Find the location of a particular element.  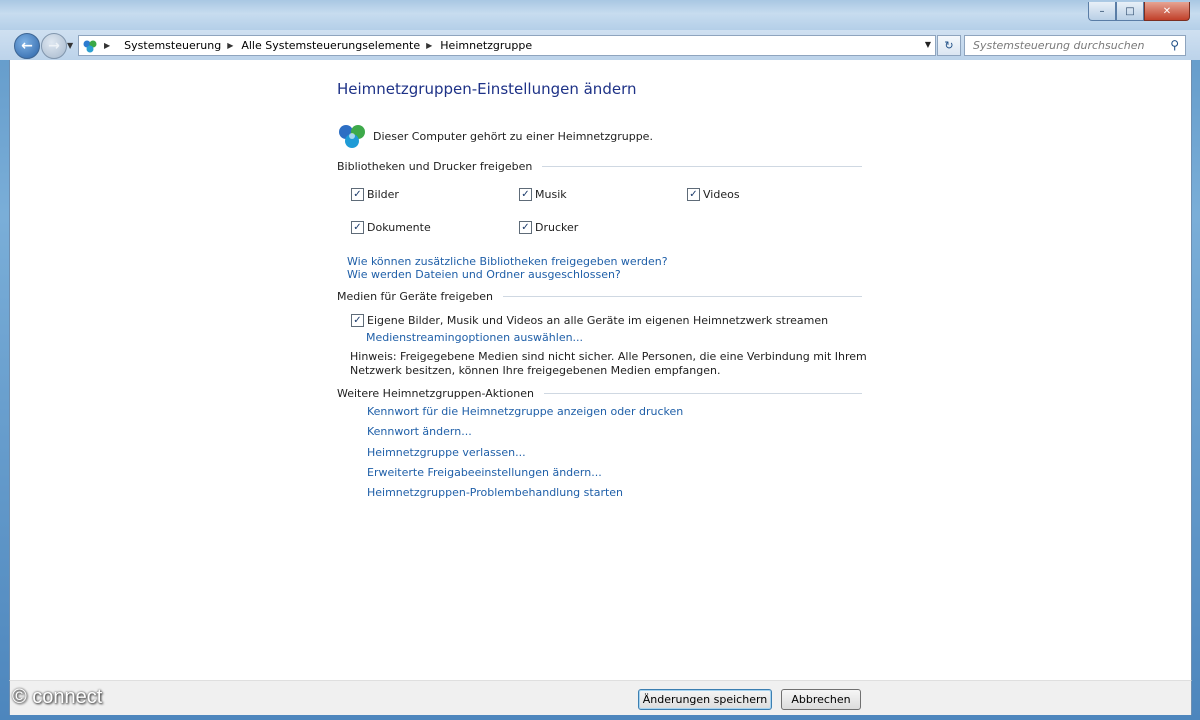

checkbox-musik: ✓ Musik is located at coordinates (543, 194).